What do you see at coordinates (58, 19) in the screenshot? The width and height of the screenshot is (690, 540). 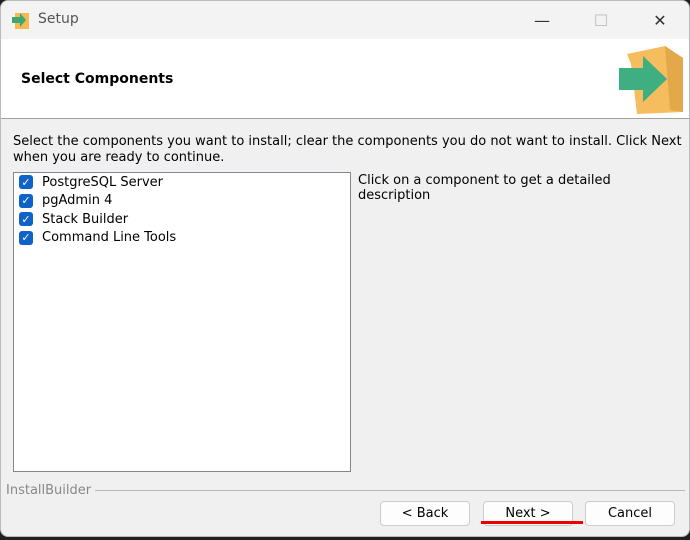 I see `window-title: Setup` at bounding box center [58, 19].